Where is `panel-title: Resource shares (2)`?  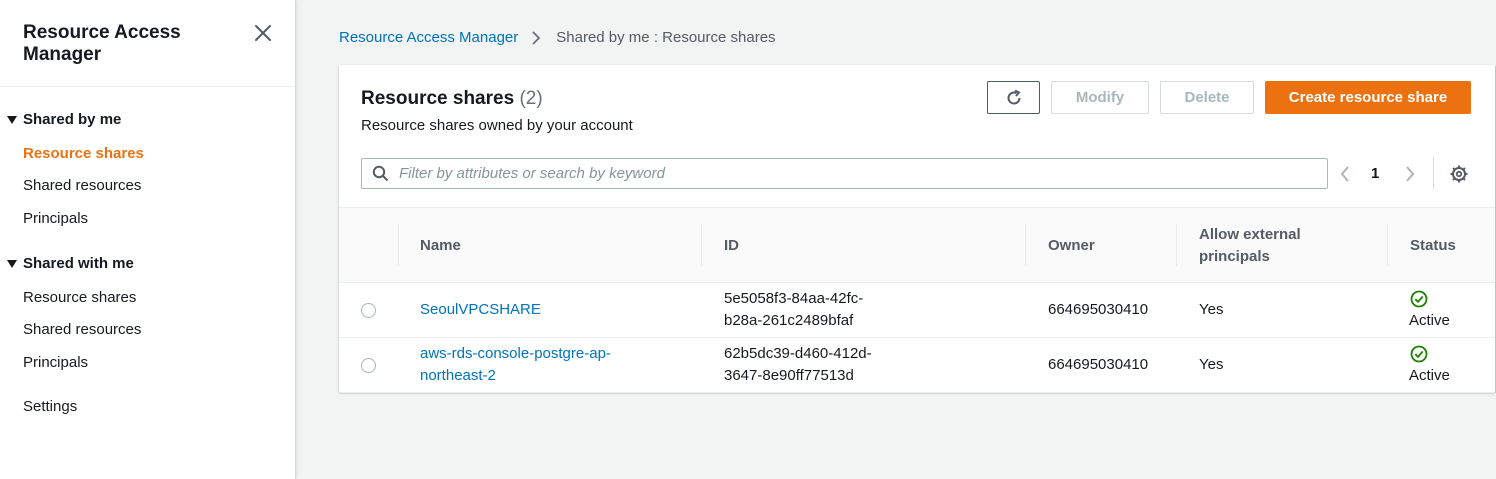
panel-title: Resource shares (2) is located at coordinates (452, 99).